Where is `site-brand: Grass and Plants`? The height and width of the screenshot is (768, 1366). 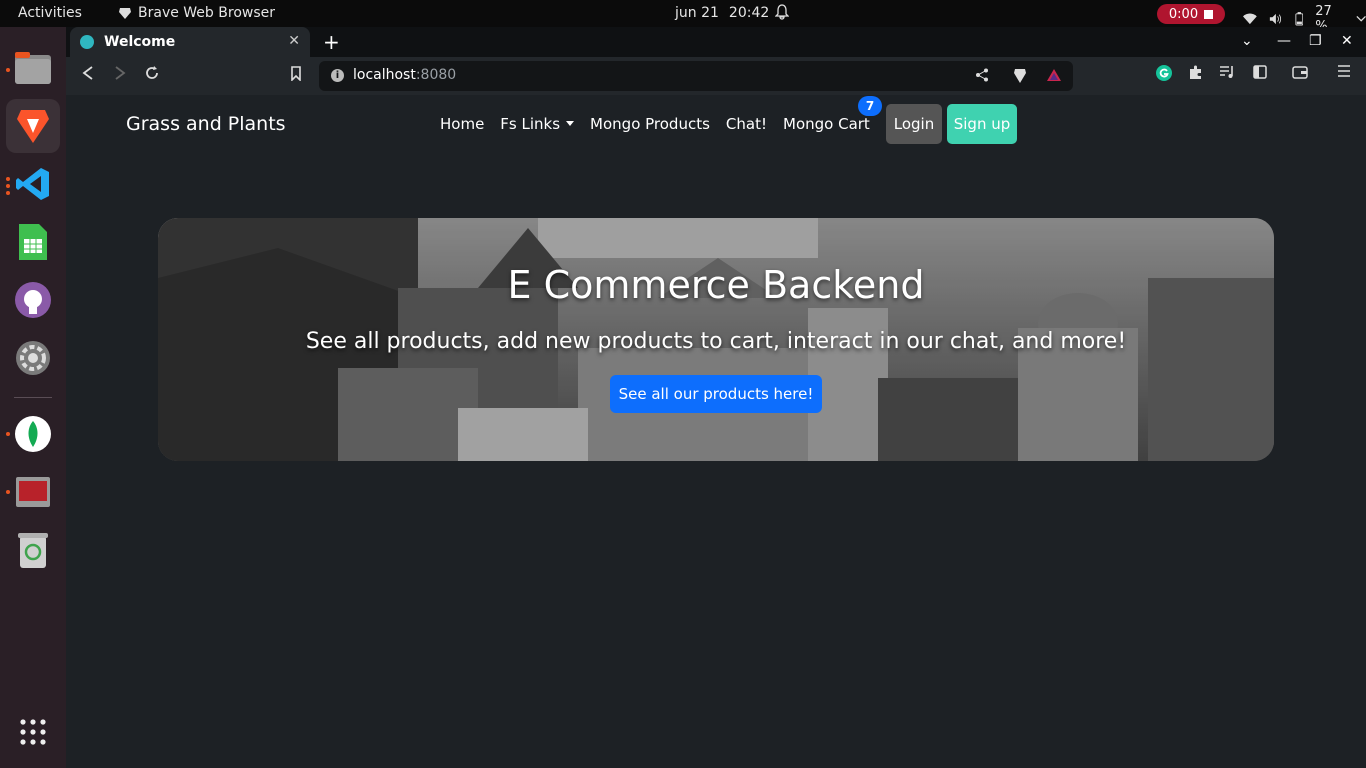
site-brand: Grass and Plants is located at coordinates (206, 124).